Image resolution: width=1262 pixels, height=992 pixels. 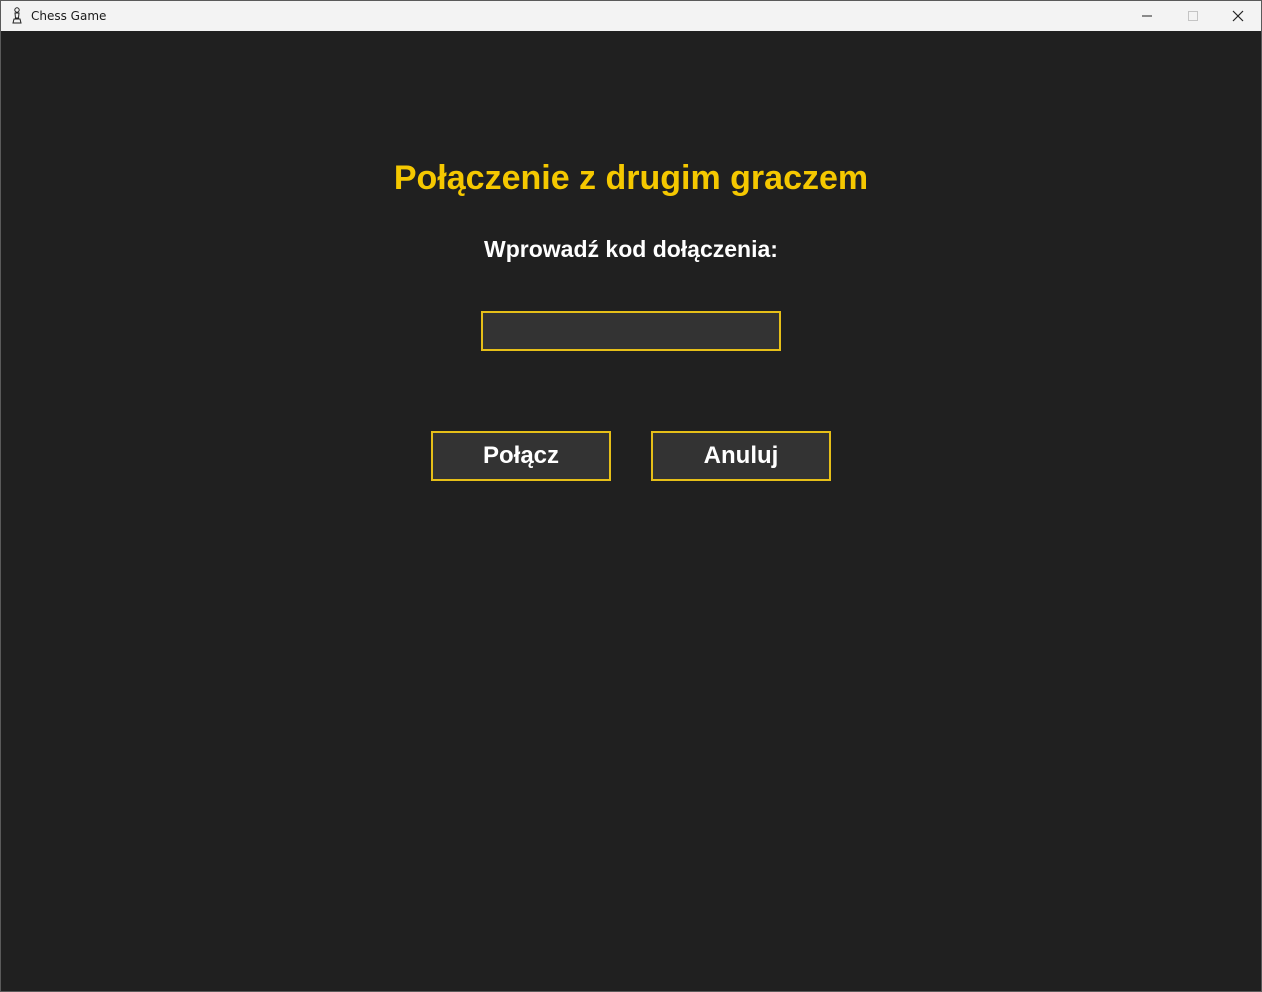 I want to click on cancel-button: Anuluj, so click(x=741, y=456).